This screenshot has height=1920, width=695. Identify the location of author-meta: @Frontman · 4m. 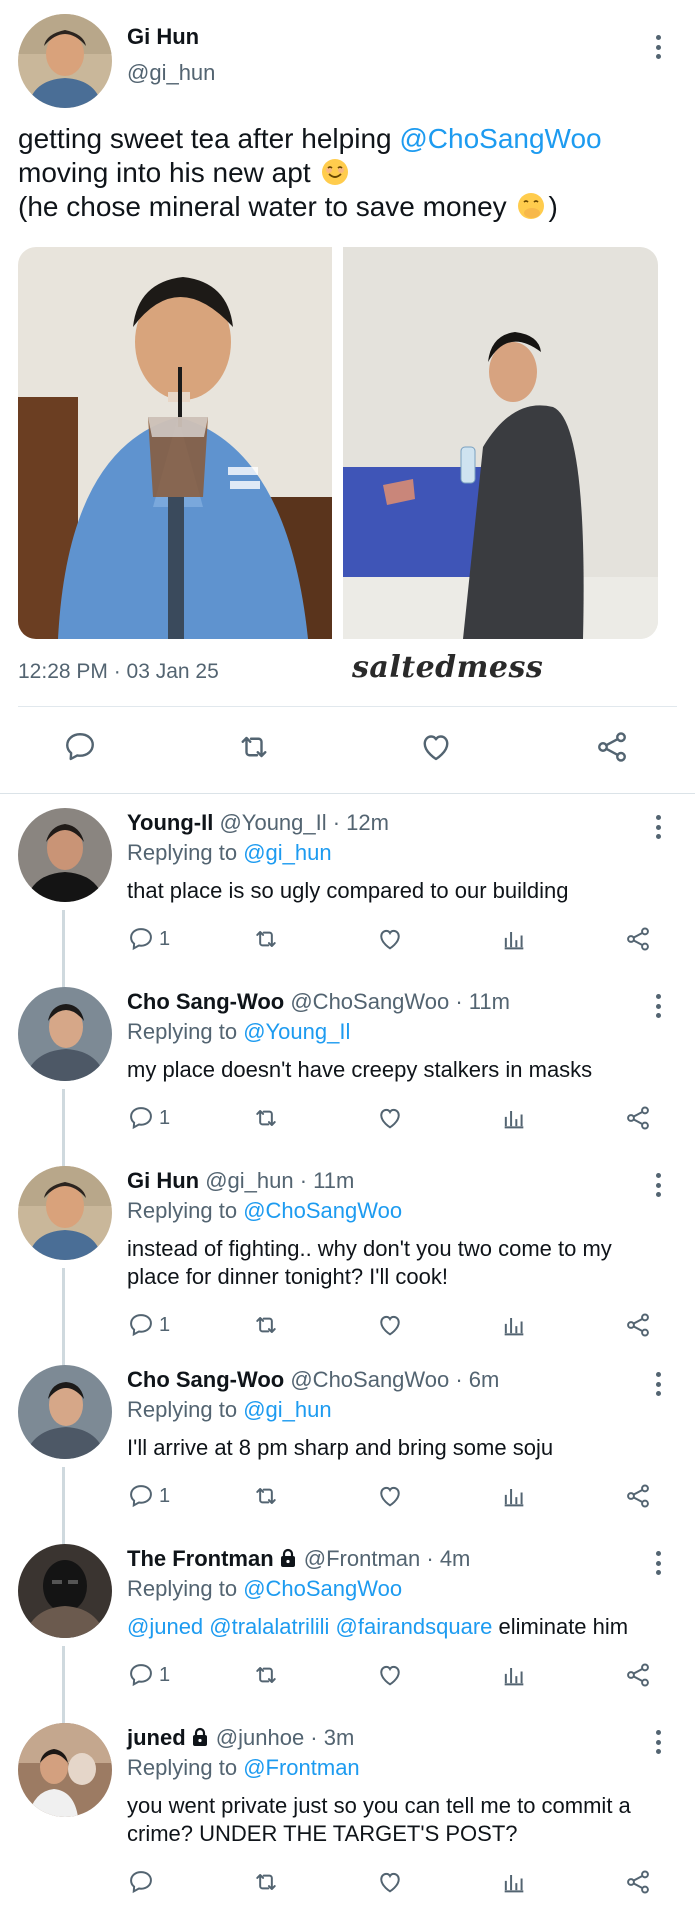
(384, 1558).